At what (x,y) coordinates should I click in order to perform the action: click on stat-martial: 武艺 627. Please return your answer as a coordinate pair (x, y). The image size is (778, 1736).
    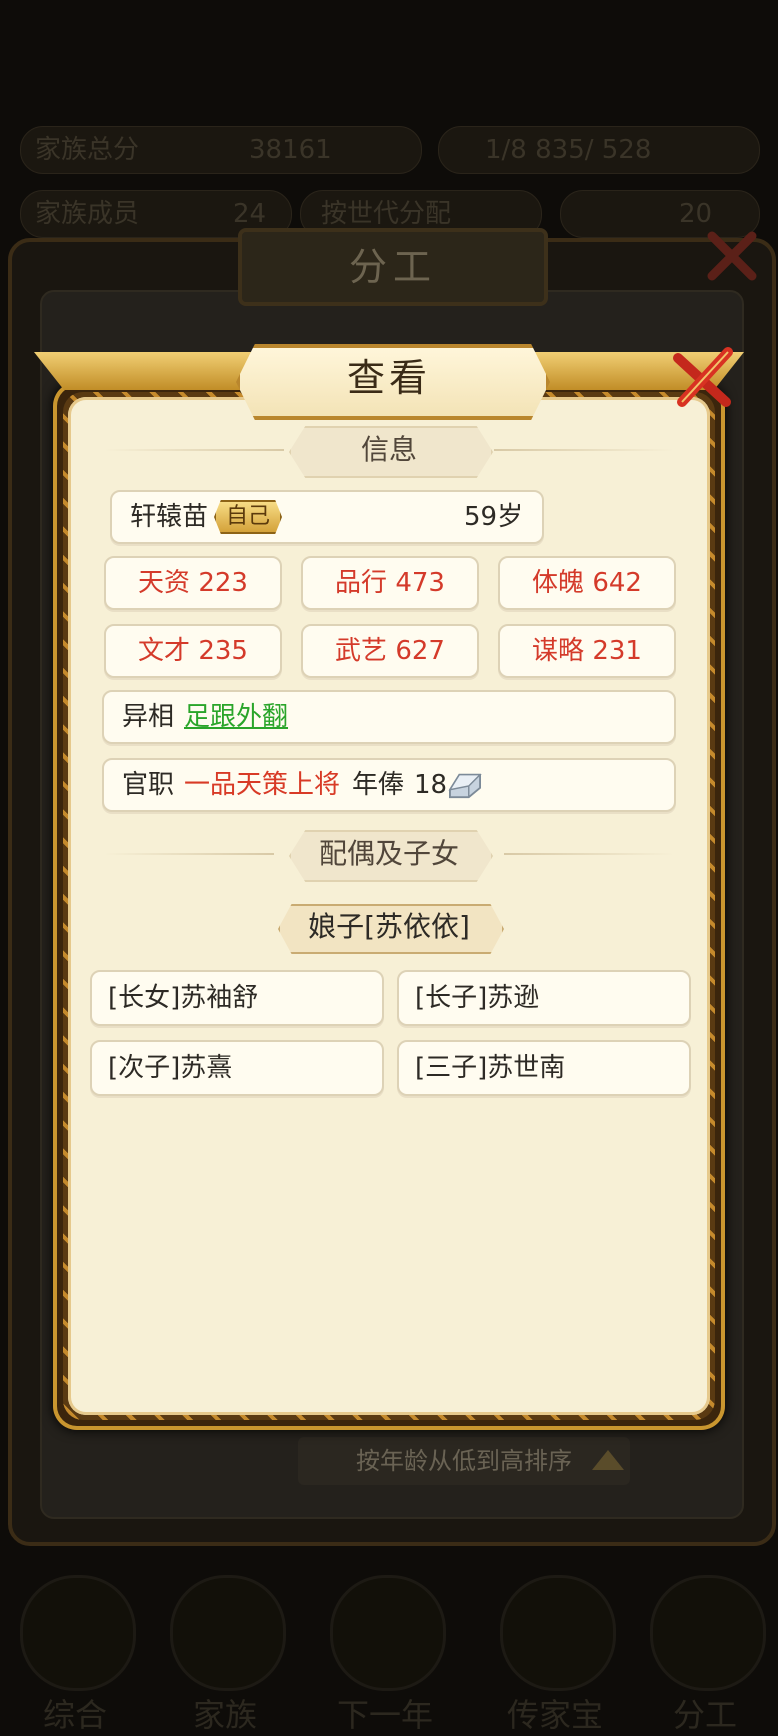
    Looking at the image, I should click on (390, 651).